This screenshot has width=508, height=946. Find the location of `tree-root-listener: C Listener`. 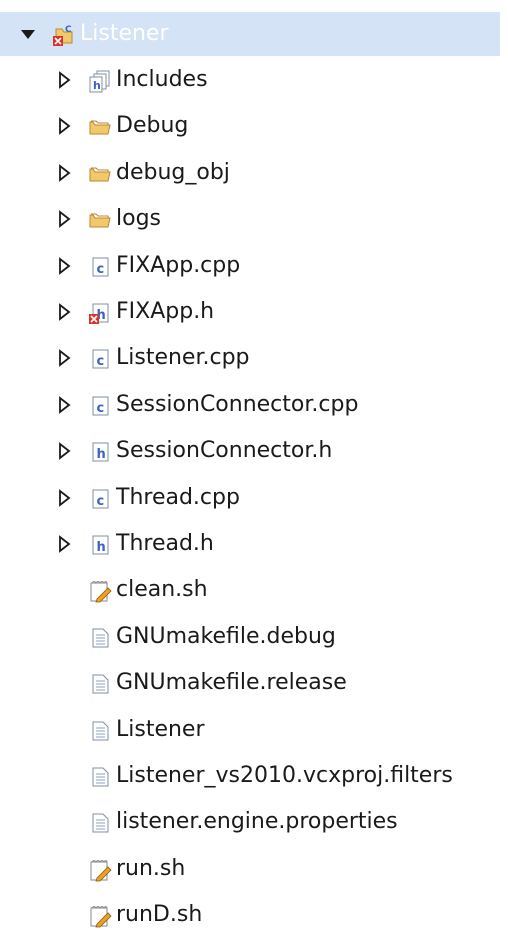

tree-root-listener: C Listener is located at coordinates (250, 34).